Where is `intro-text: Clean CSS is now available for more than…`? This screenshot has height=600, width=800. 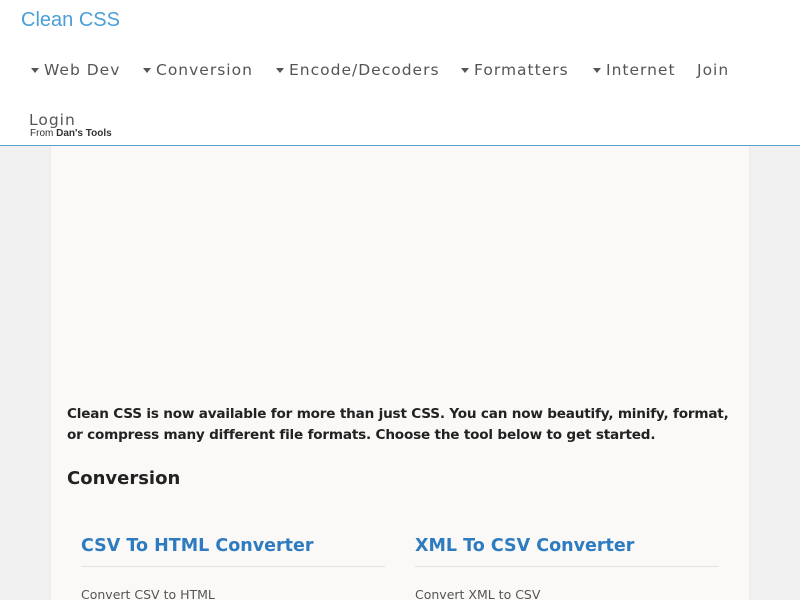
intro-text: Clean CSS is now available for more than… is located at coordinates (398, 424).